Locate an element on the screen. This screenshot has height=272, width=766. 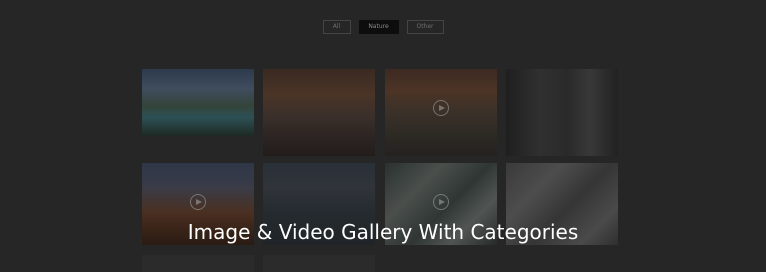
filter-other-button: Other is located at coordinates (425, 27).